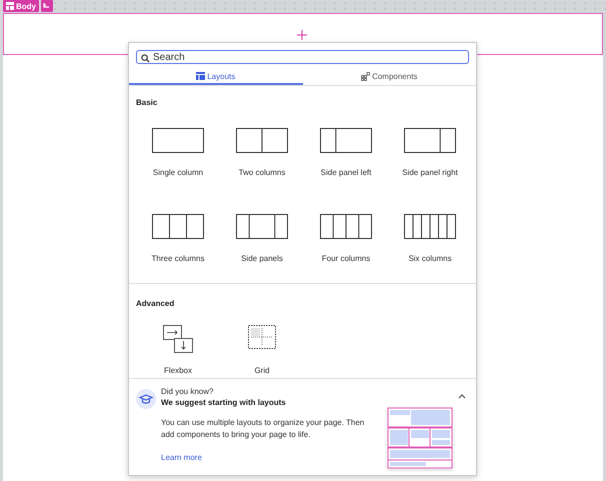  What do you see at coordinates (365, 76) in the screenshot?
I see `components-icon` at bounding box center [365, 76].